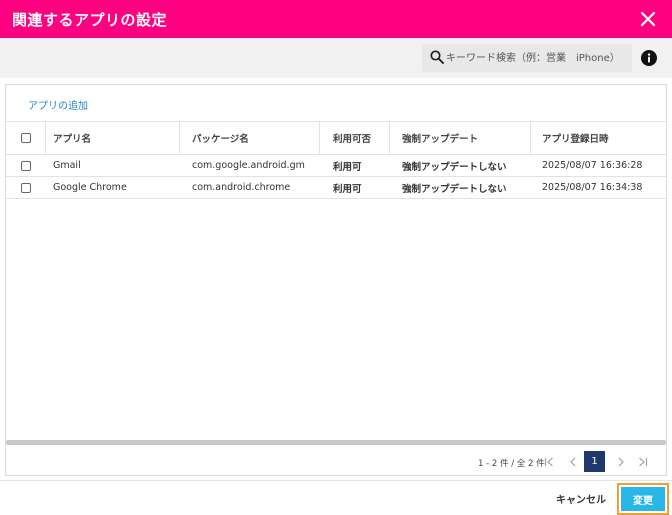  Describe the element at coordinates (592, 165) in the screenshot. I see `registered-at-cell: 2025/08/07 16:36:28` at that location.